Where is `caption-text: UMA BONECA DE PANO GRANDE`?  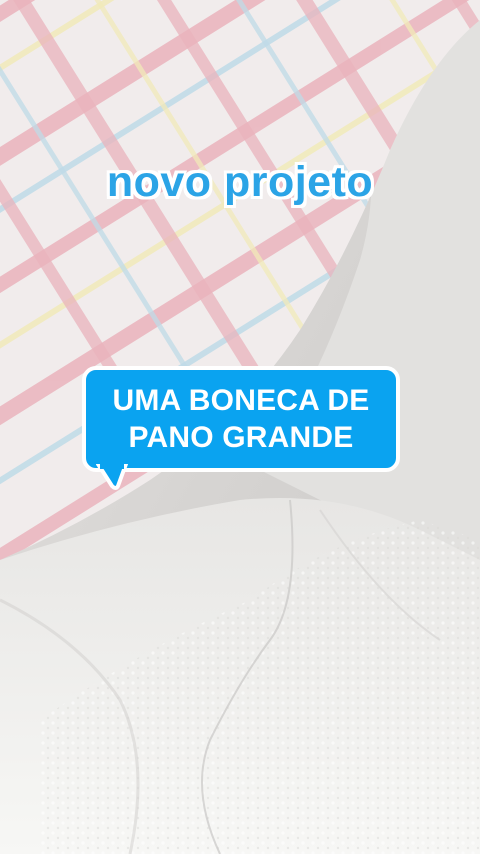
caption-text: UMA BONECA DE PANO GRANDE is located at coordinates (240, 419).